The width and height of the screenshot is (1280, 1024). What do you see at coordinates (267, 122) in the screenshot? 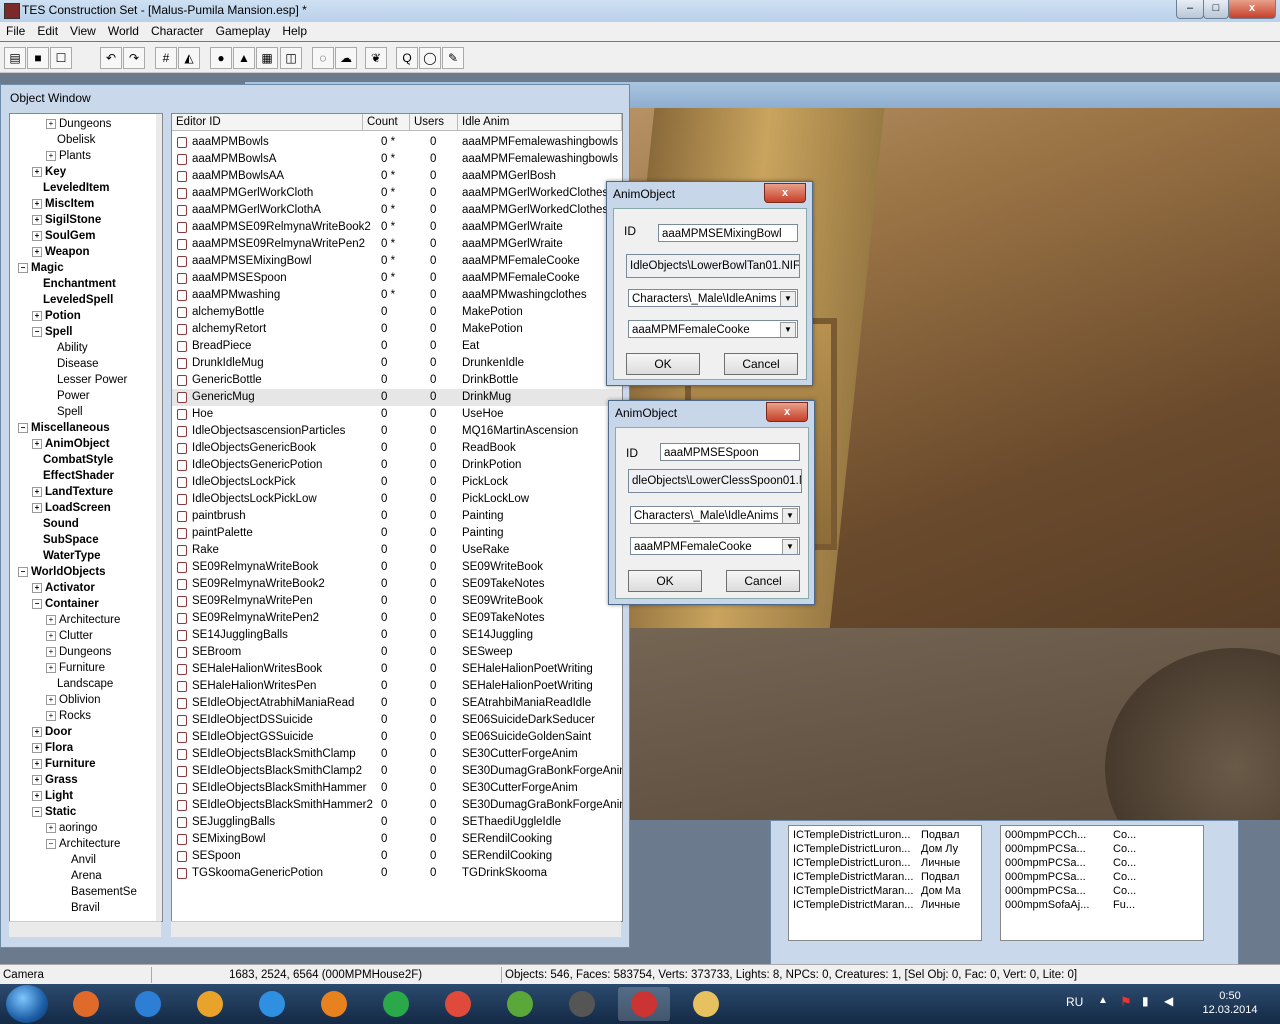
I see `column-editor-id: Editor ID` at bounding box center [267, 122].